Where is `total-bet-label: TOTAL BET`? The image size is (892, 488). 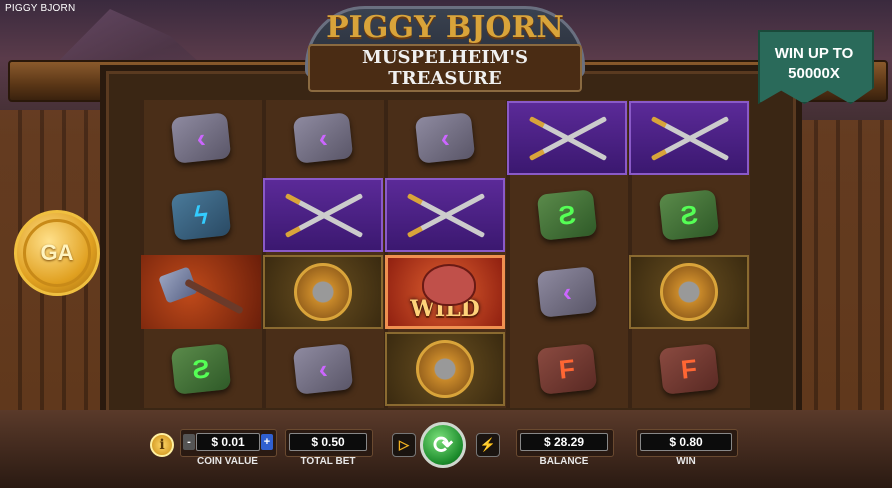
total-bet-label: TOTAL BET is located at coordinates (328, 461).